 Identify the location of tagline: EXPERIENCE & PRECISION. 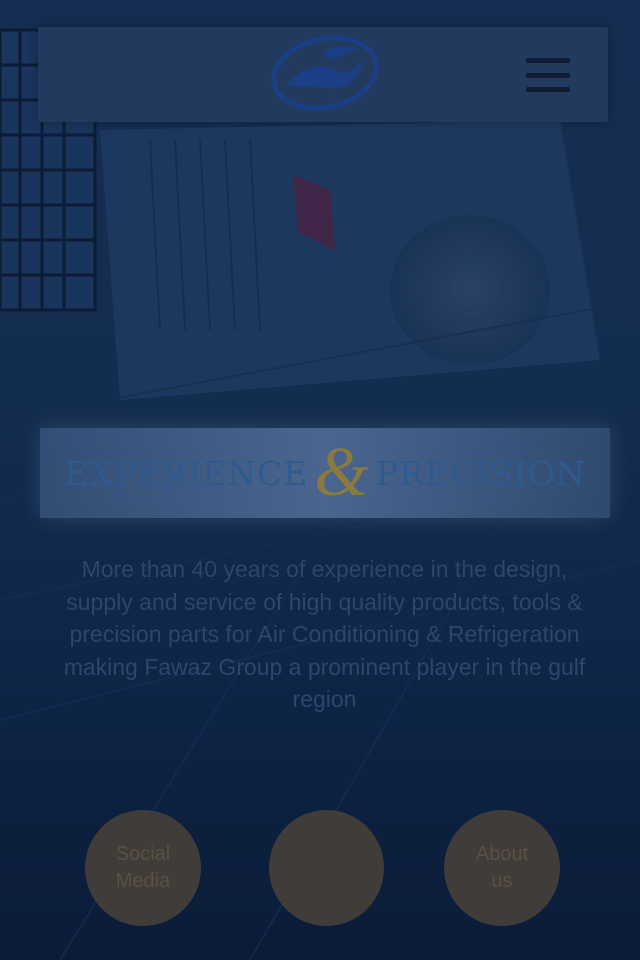
(325, 473).